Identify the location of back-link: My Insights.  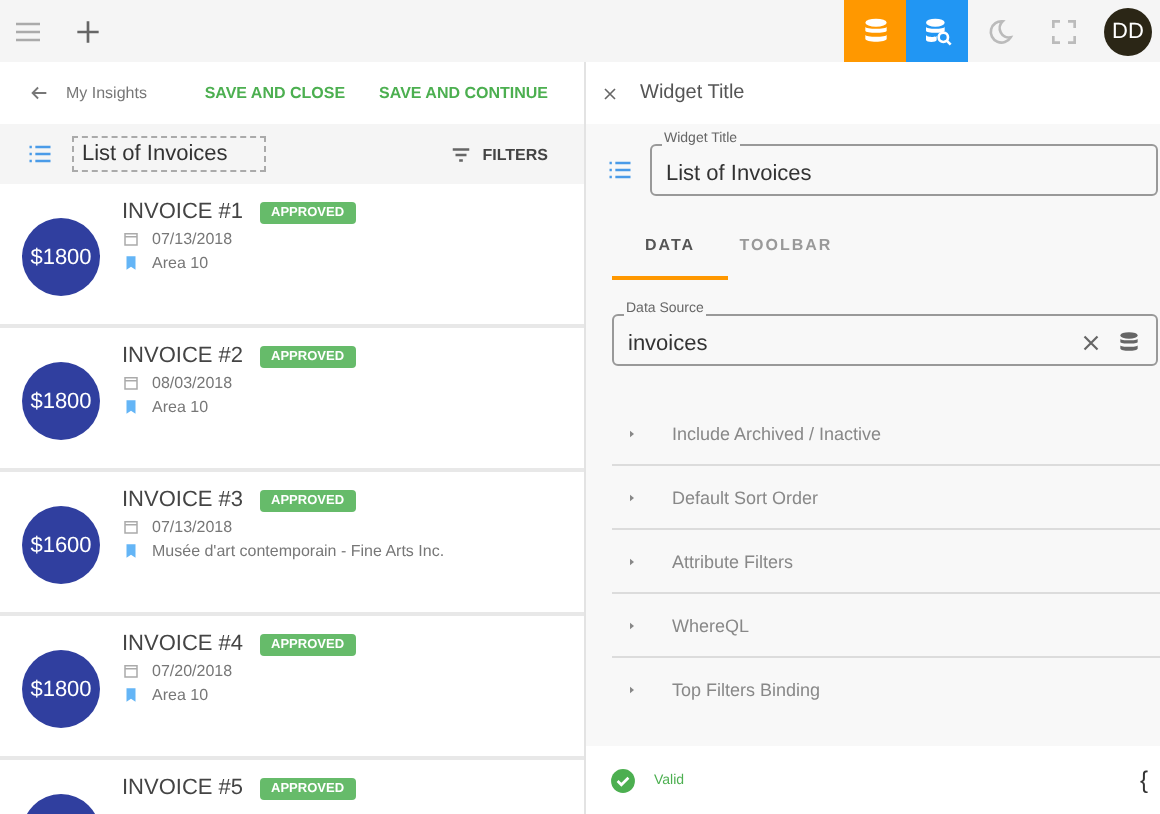
(87, 93).